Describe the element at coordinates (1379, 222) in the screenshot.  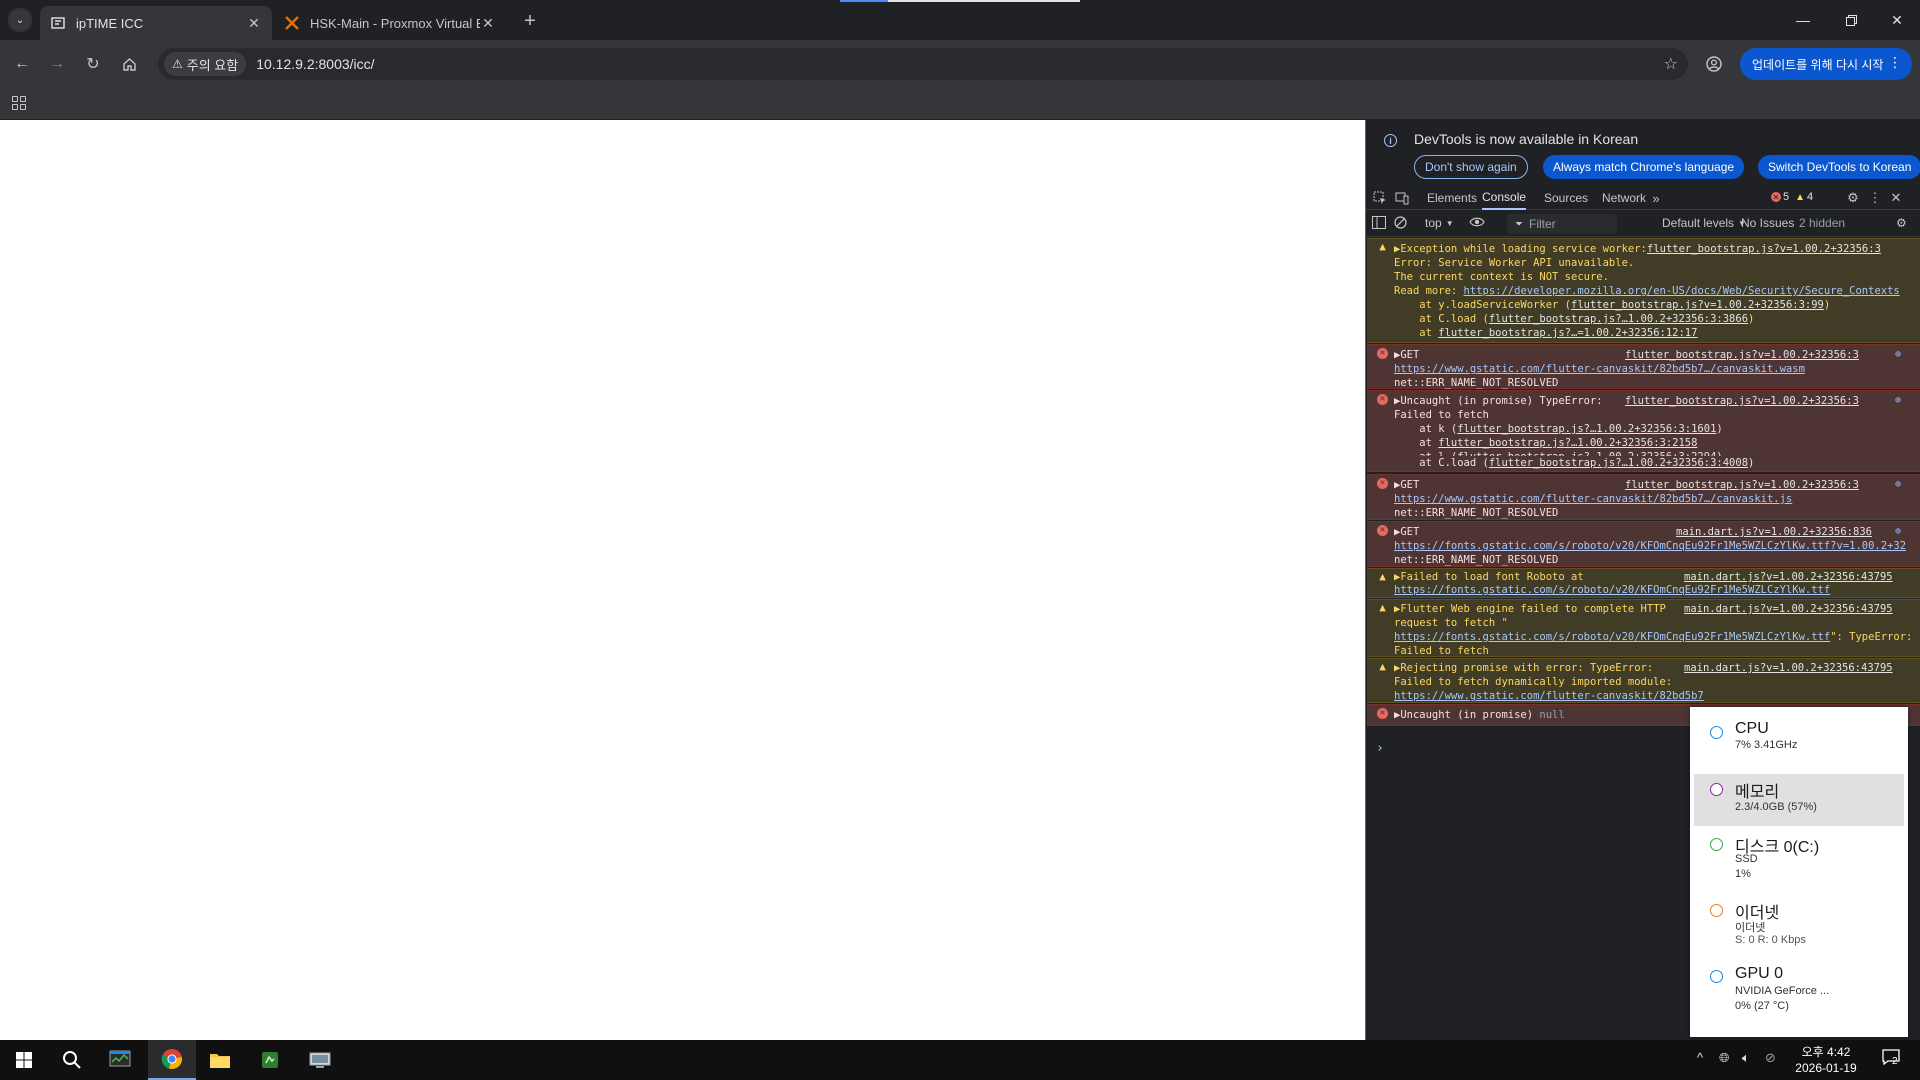
I see `sidebar-toggle-icon` at that location.